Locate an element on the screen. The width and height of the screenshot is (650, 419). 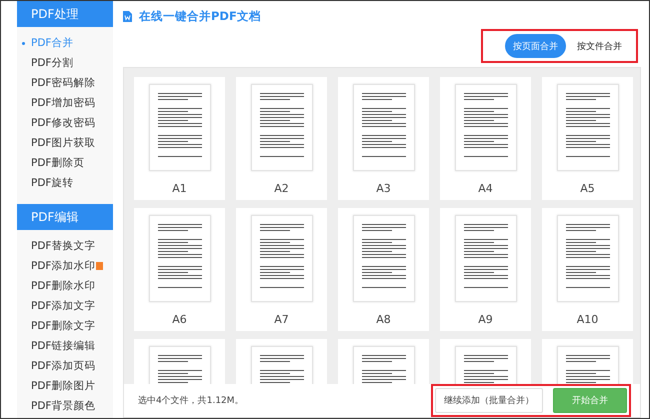
sidebar-item: PDF删除图片 is located at coordinates (65, 386).